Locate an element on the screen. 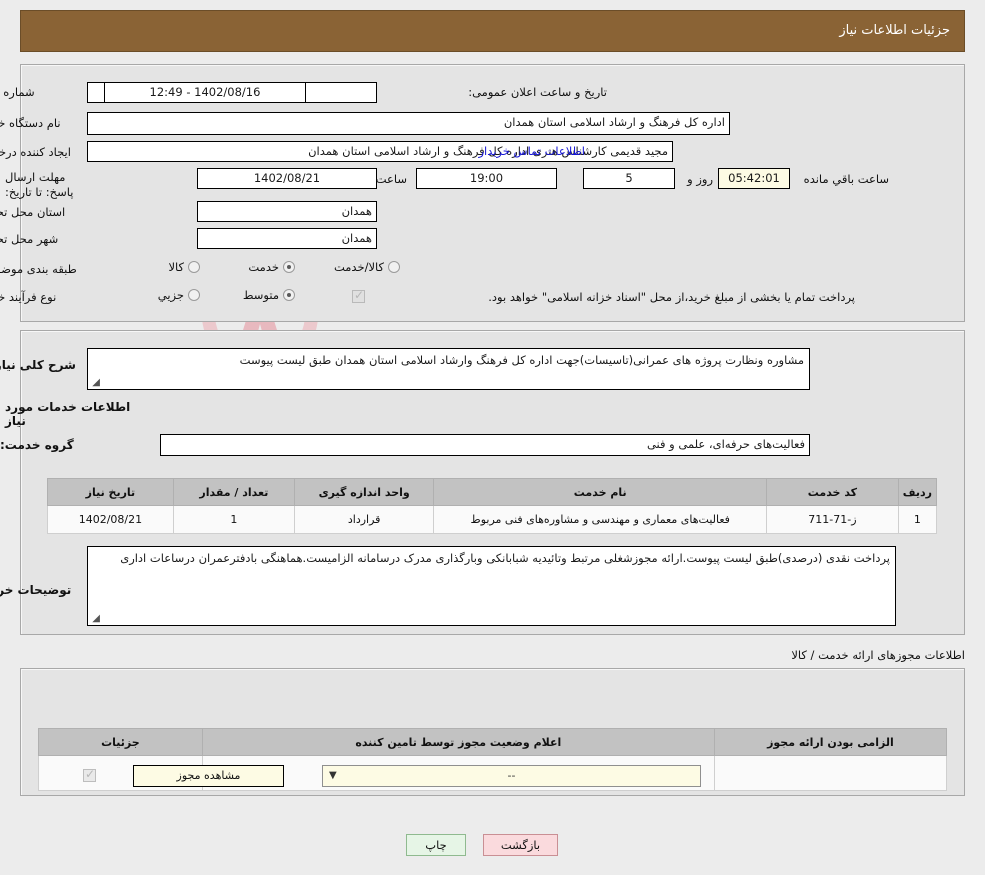  radio-label-jozi: جزیي is located at coordinates (170, 295).